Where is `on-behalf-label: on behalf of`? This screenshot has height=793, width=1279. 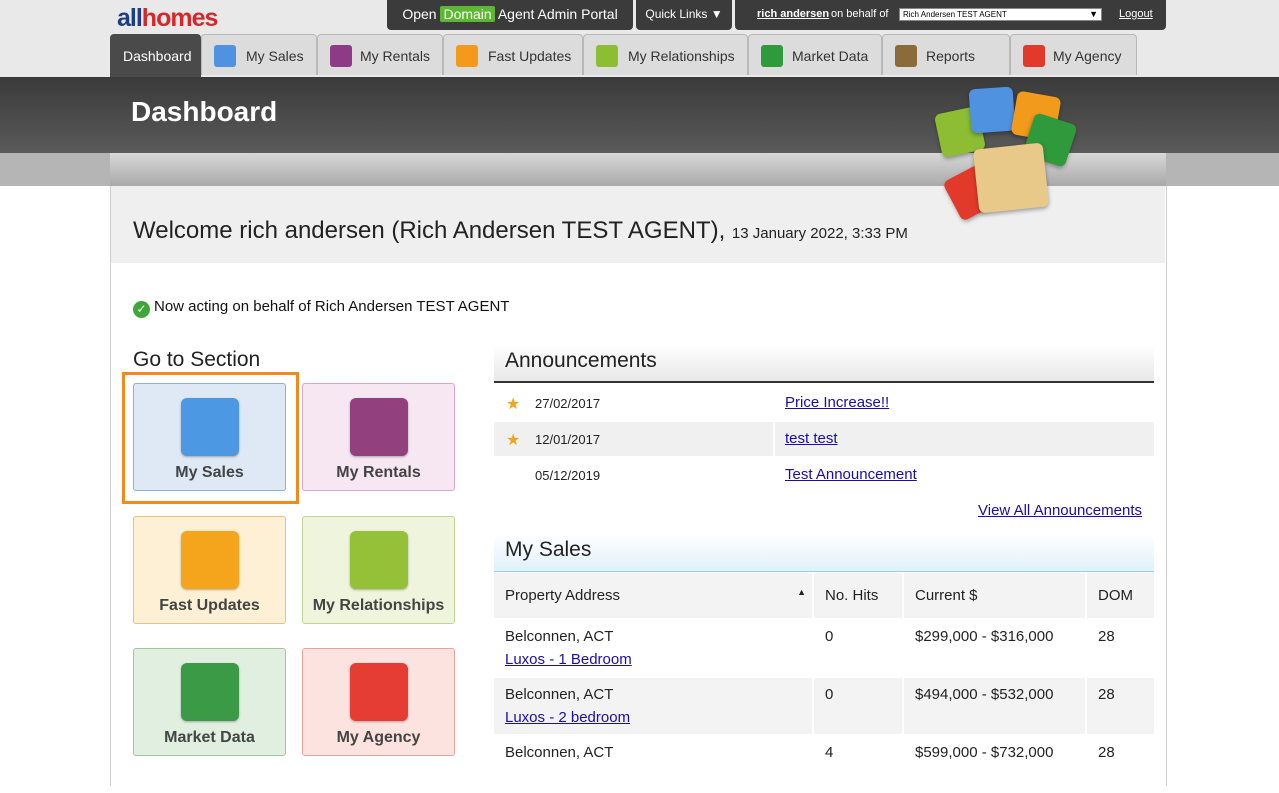
on-behalf-label: on behalf of is located at coordinates (860, 14).